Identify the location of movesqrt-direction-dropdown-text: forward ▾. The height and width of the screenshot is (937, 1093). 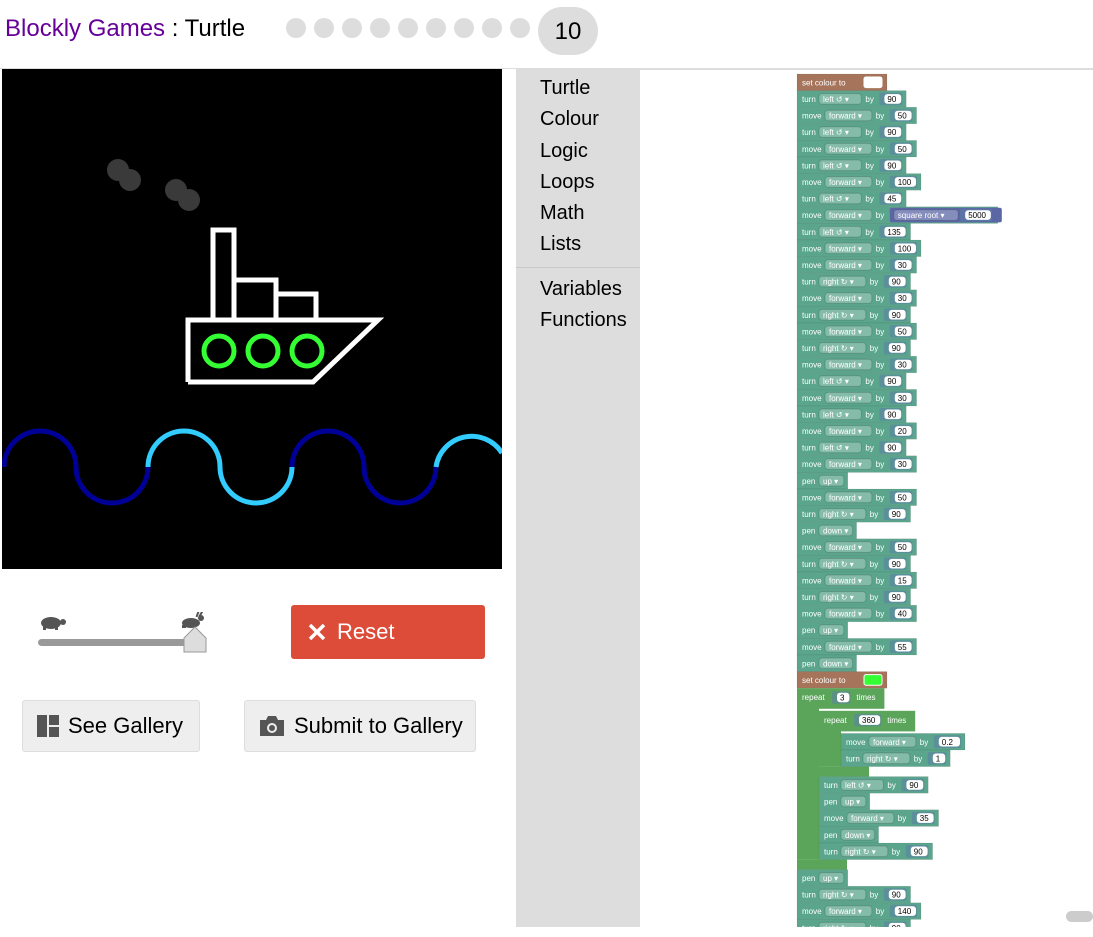
(845, 215).